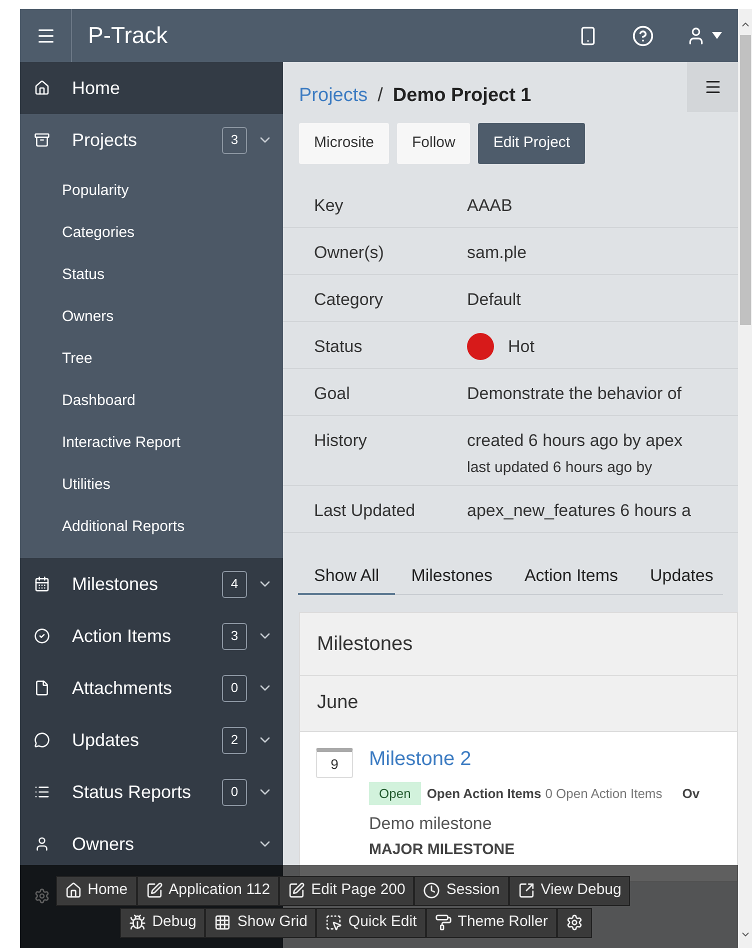 The image size is (752, 948). Describe the element at coordinates (340, 441) in the screenshot. I see `detail-label: History` at that location.